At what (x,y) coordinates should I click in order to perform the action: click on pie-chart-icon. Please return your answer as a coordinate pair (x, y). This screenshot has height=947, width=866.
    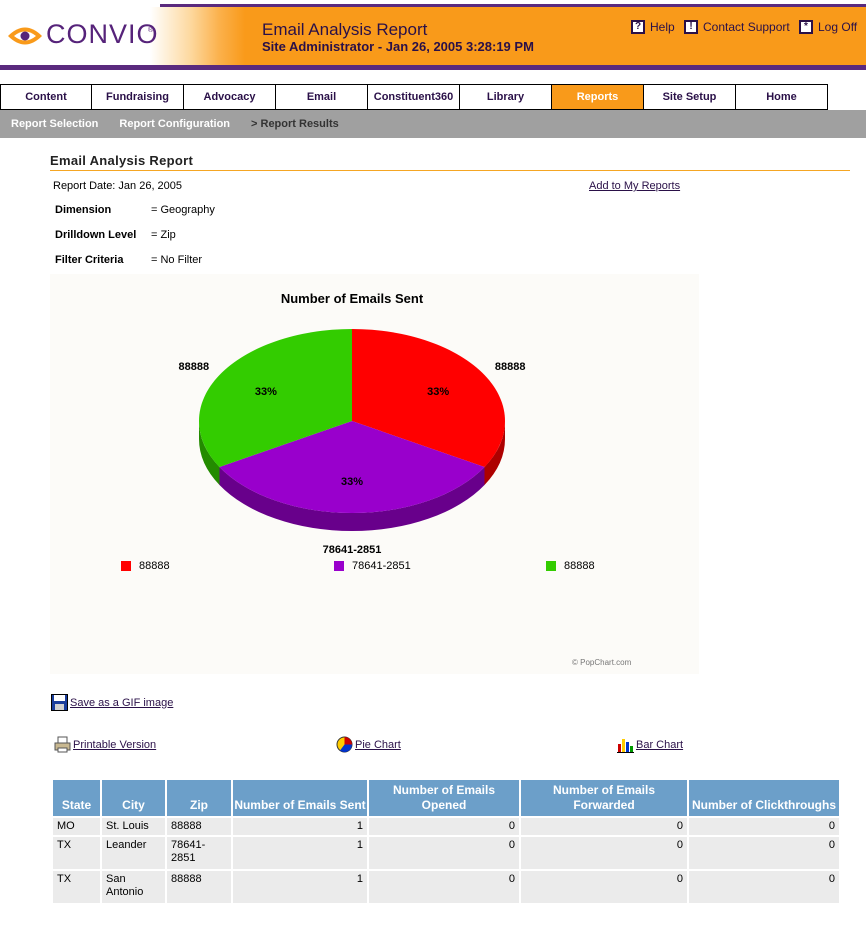
    Looking at the image, I should click on (344, 744).